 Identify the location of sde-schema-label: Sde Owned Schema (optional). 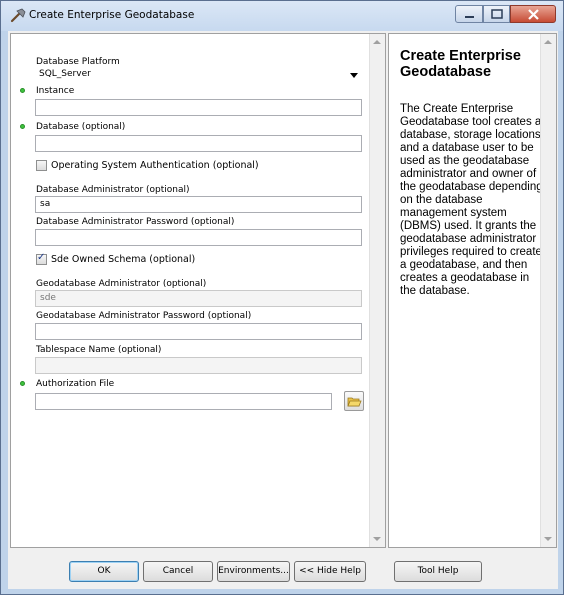
(123, 259).